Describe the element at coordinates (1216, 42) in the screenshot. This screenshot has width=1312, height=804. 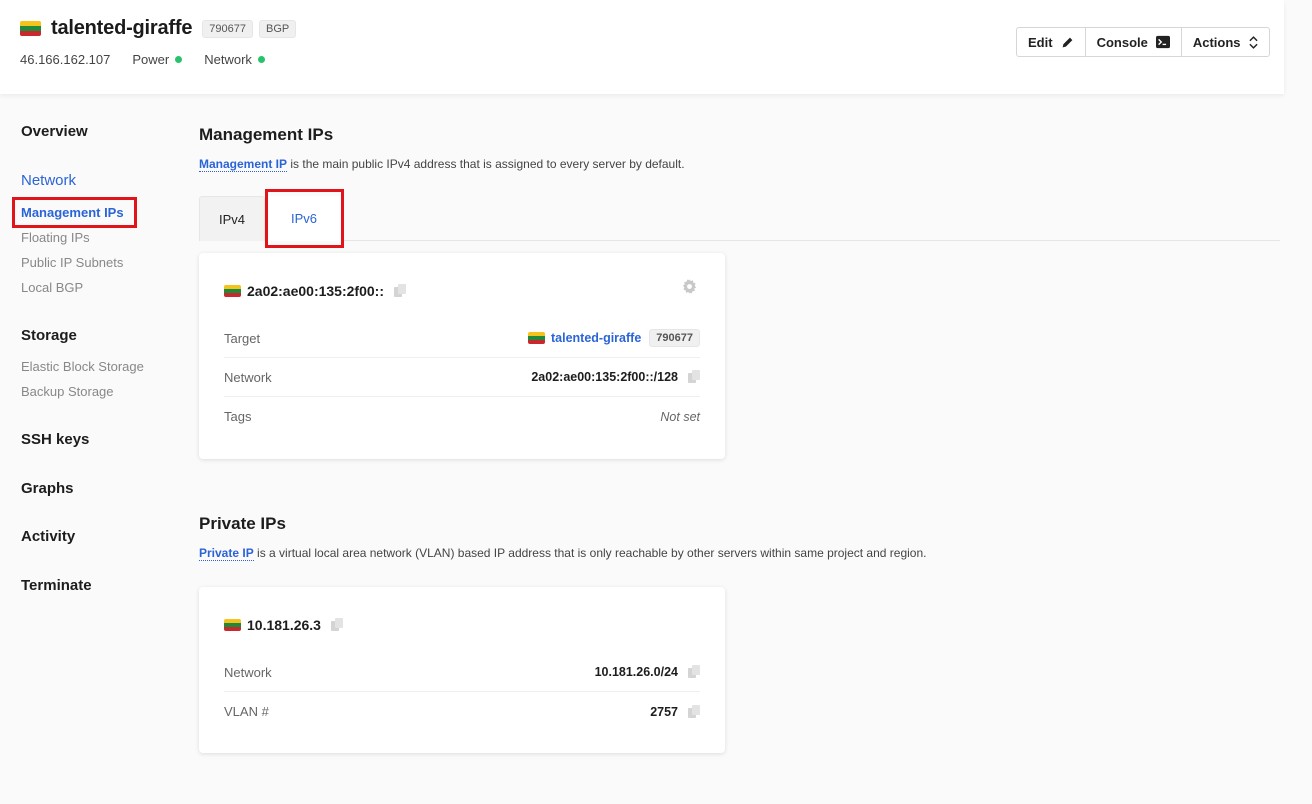
I see `actions-button-label: Actions` at that location.